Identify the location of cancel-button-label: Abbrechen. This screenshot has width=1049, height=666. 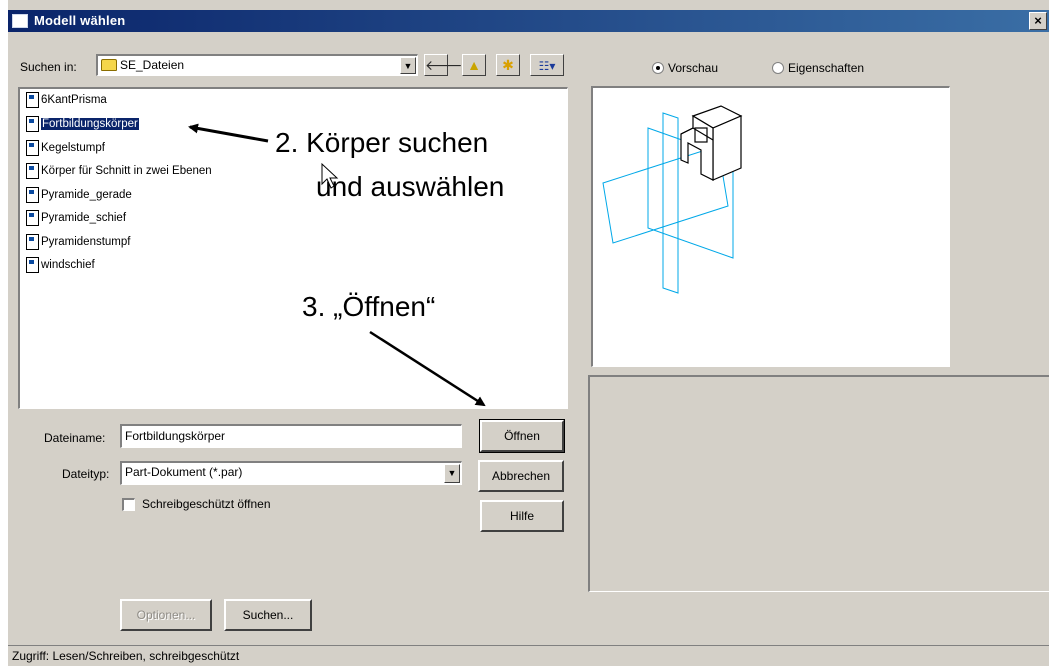
(521, 476).